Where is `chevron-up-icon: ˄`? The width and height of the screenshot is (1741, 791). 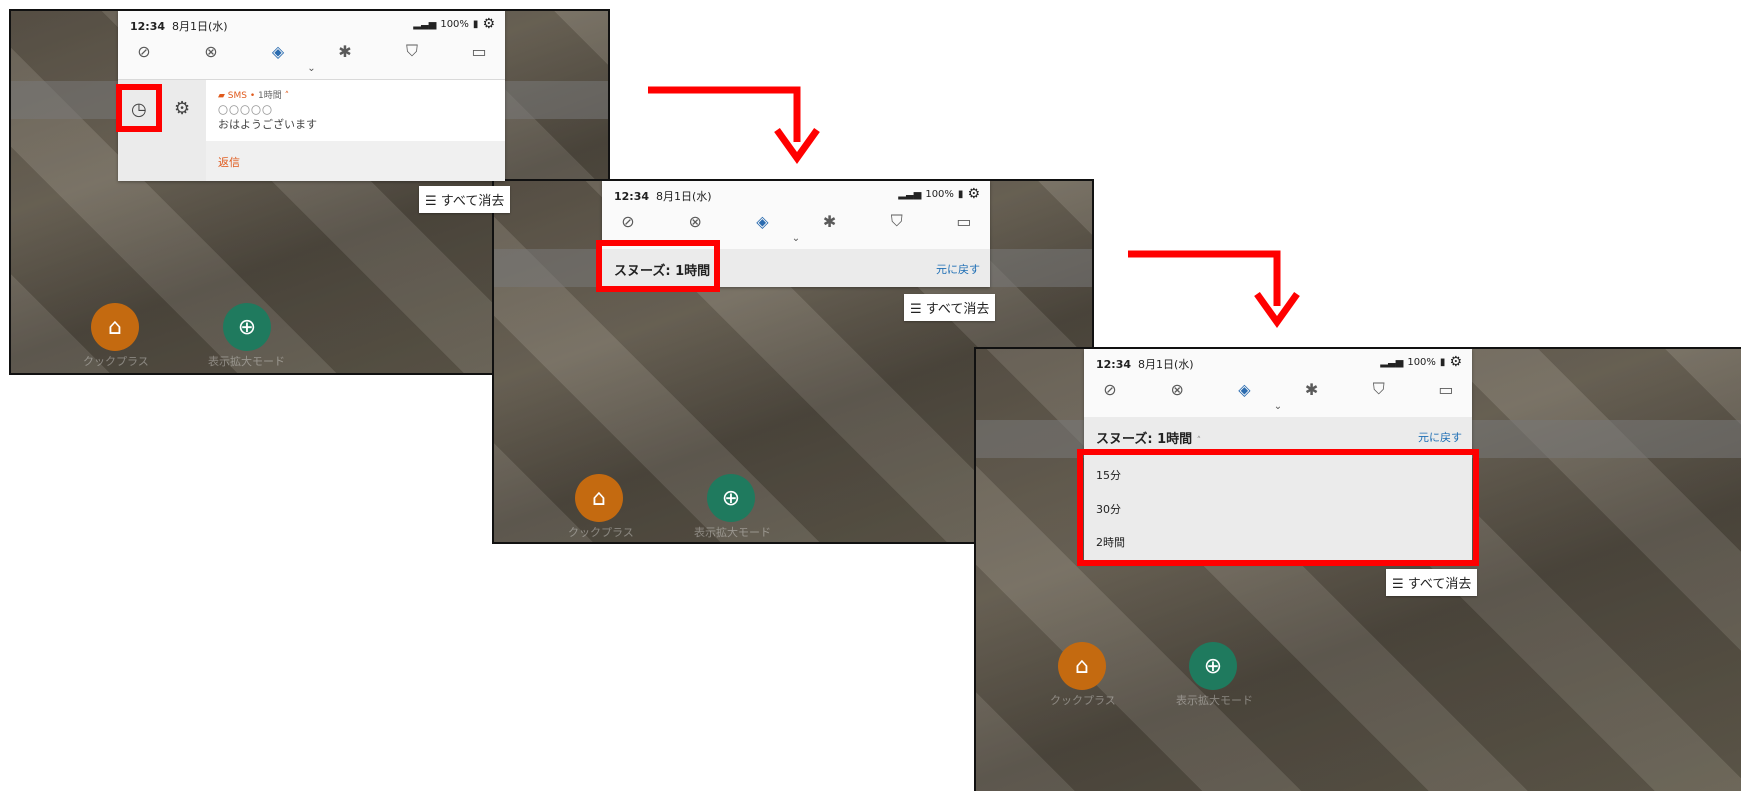
chevron-up-icon: ˄ is located at coordinates (1199, 441).